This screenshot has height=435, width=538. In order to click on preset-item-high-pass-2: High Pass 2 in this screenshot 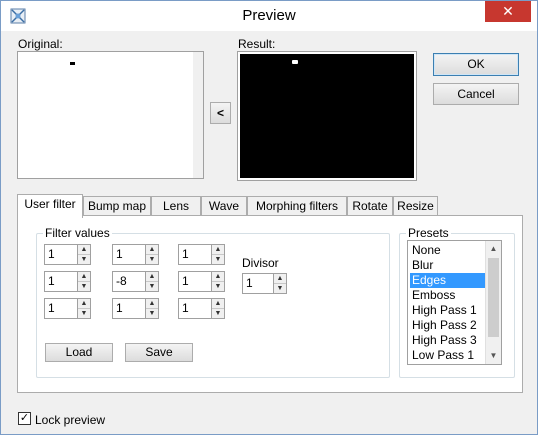, I will do `click(448, 325)`.